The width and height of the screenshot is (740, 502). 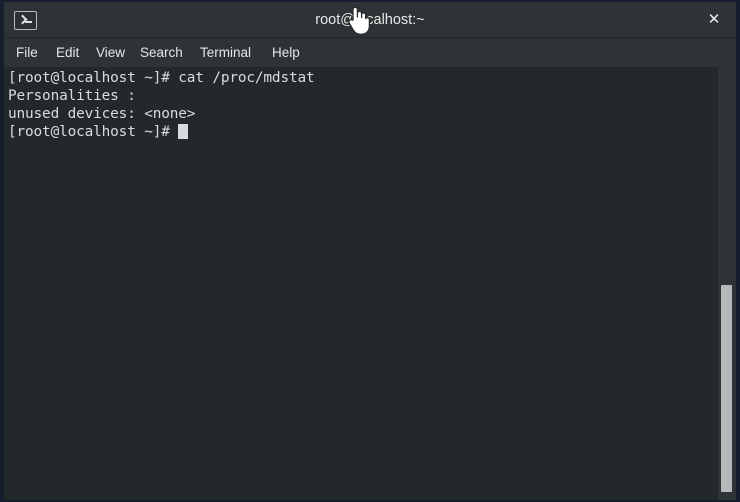 I want to click on window-border-left, so click(x=2, y=251).